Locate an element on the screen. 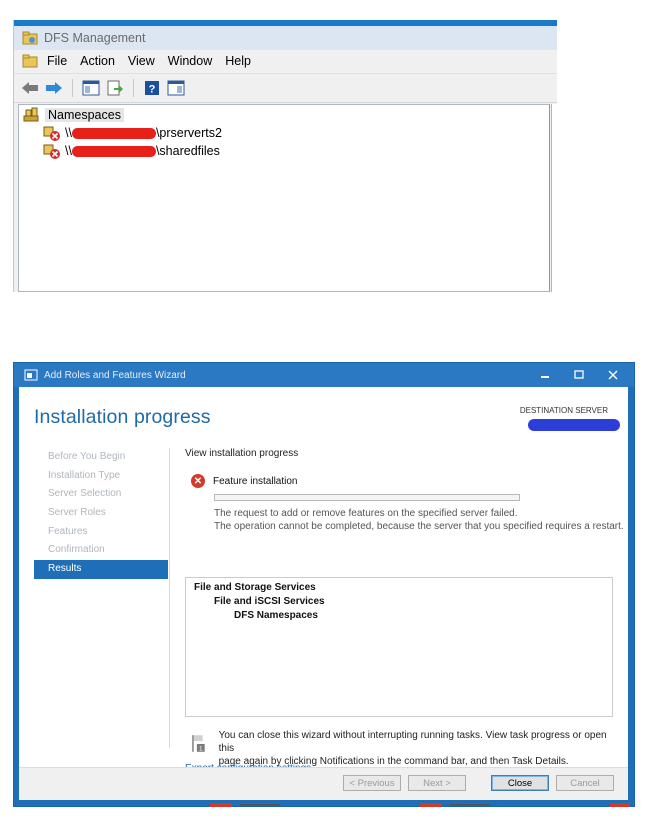 The height and width of the screenshot is (833, 664). window-controls is located at coordinates (579, 375).